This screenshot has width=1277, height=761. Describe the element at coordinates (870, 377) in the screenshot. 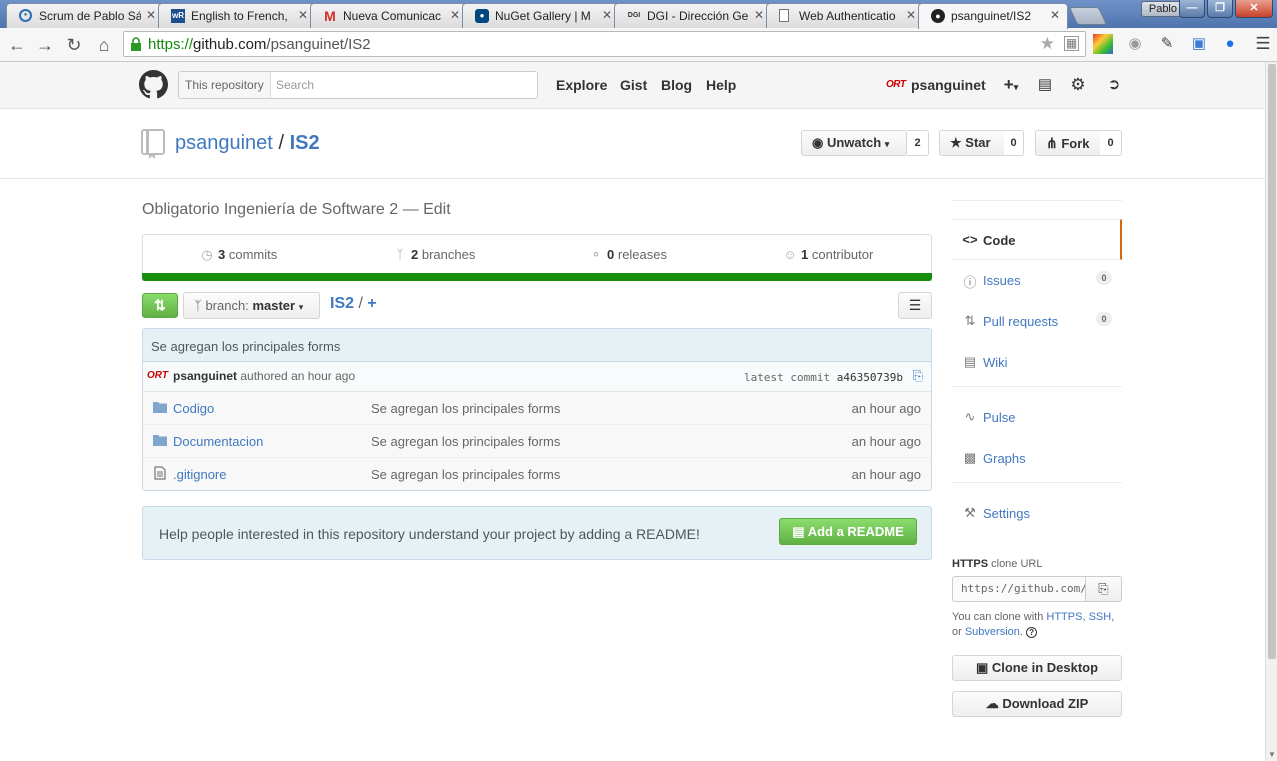

I see `commit-sha: a46350739b` at that location.